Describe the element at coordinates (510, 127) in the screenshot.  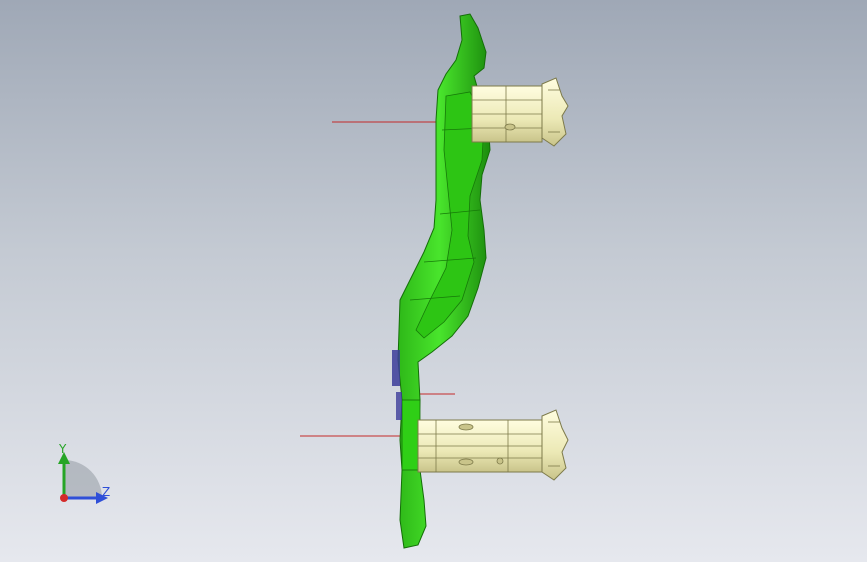
I see `upper-clamp-slot` at that location.